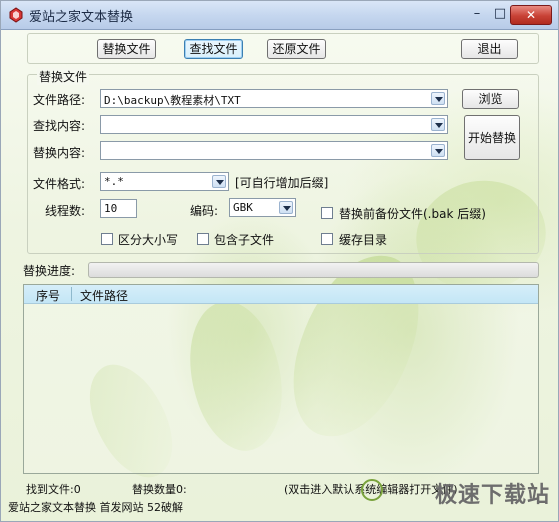 The width and height of the screenshot is (559, 522). I want to click on threads-label: 线程数:, so click(65, 211).